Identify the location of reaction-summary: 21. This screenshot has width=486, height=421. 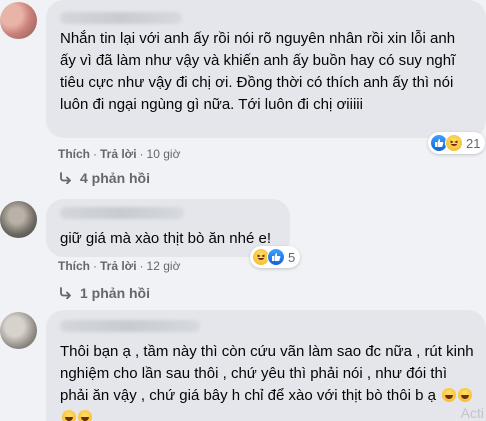
(457, 143).